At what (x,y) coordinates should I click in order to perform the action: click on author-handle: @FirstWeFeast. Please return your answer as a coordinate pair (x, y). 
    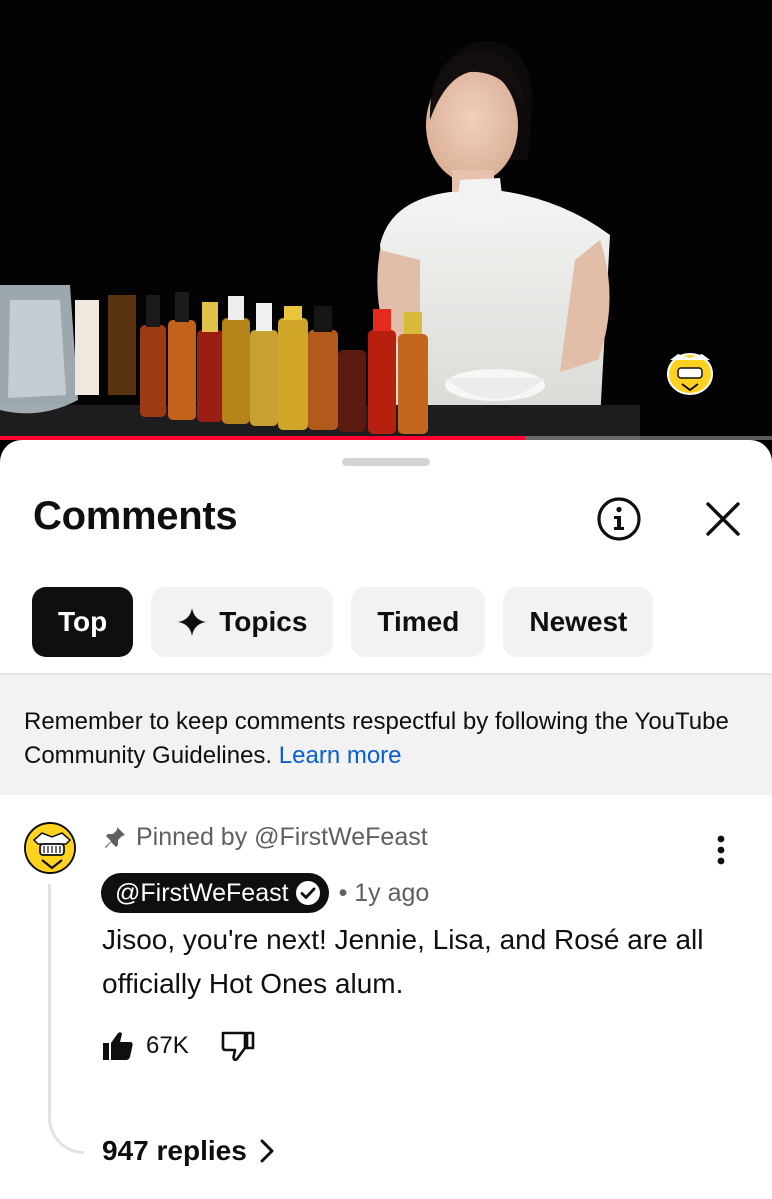
    Looking at the image, I should click on (202, 892).